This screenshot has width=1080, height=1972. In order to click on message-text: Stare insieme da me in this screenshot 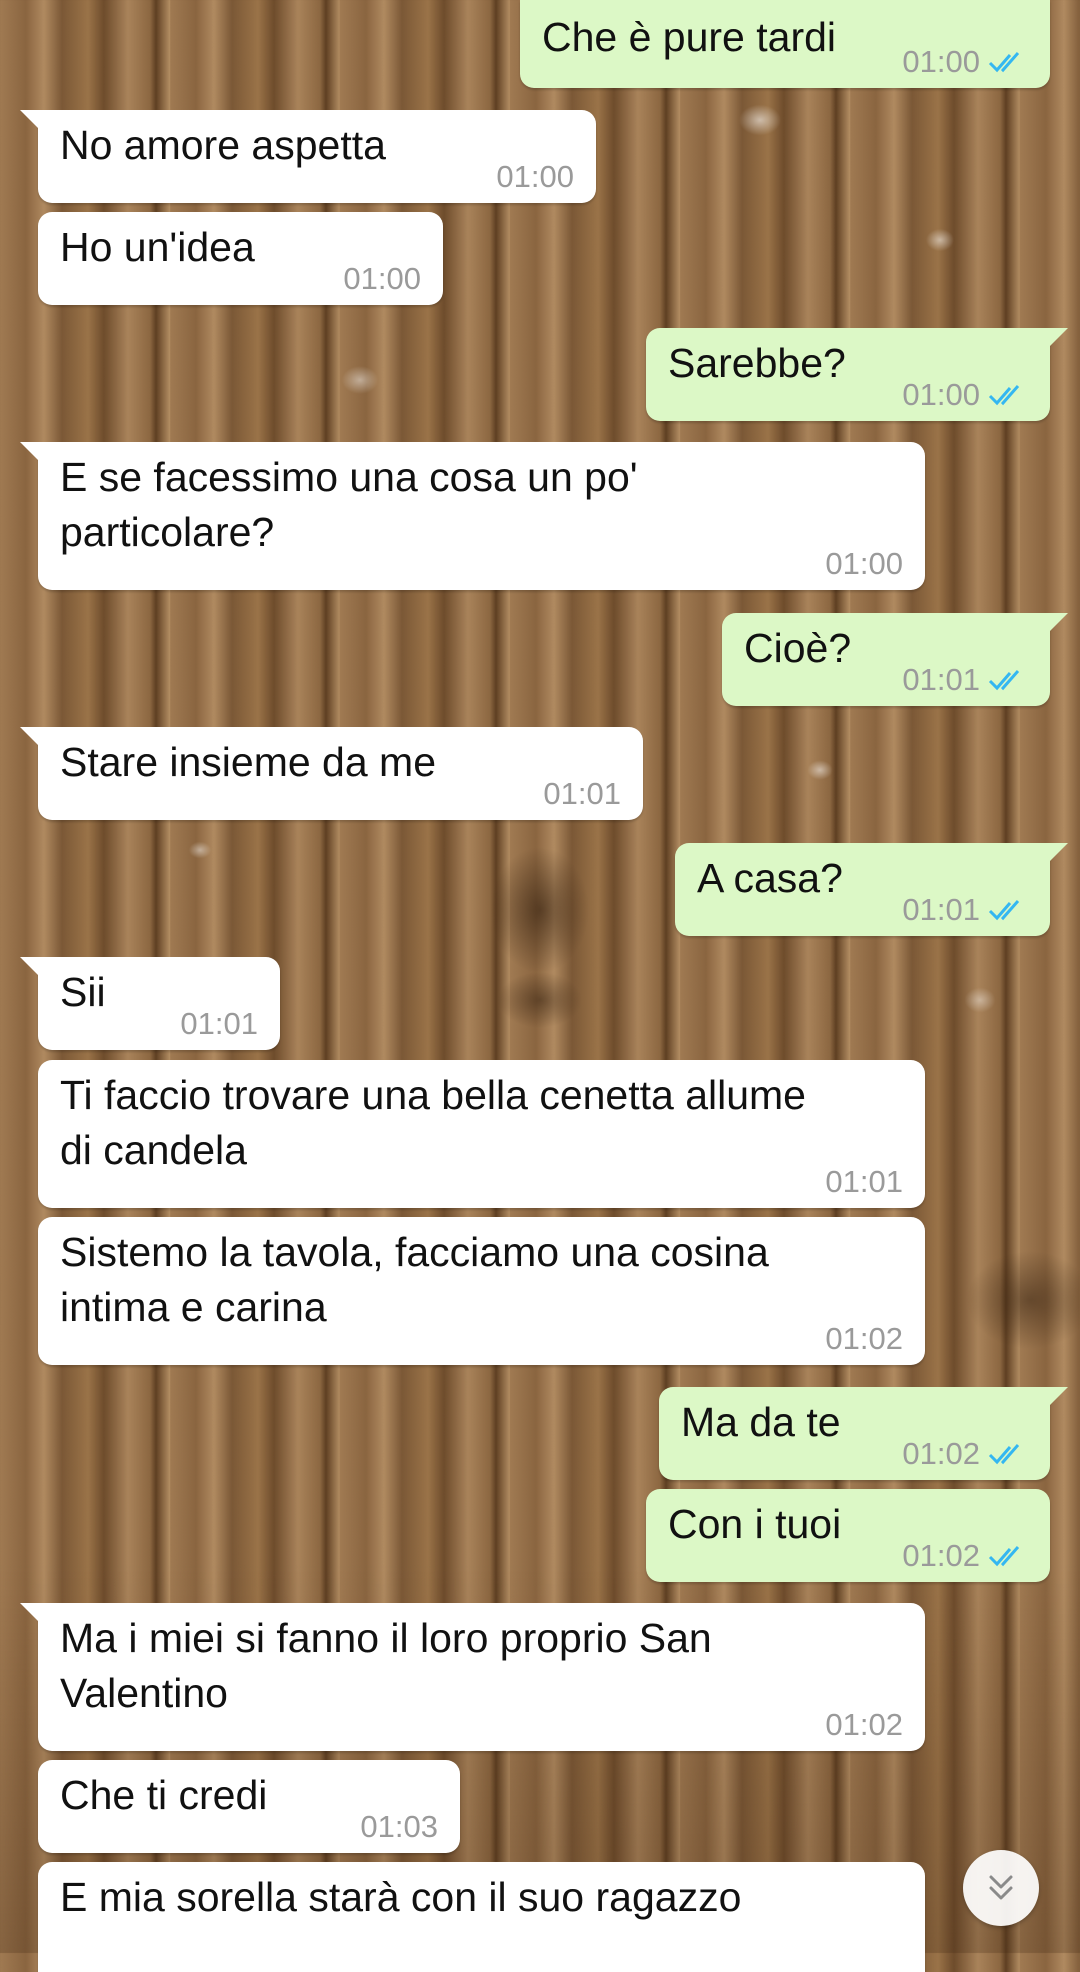, I will do `click(248, 762)`.